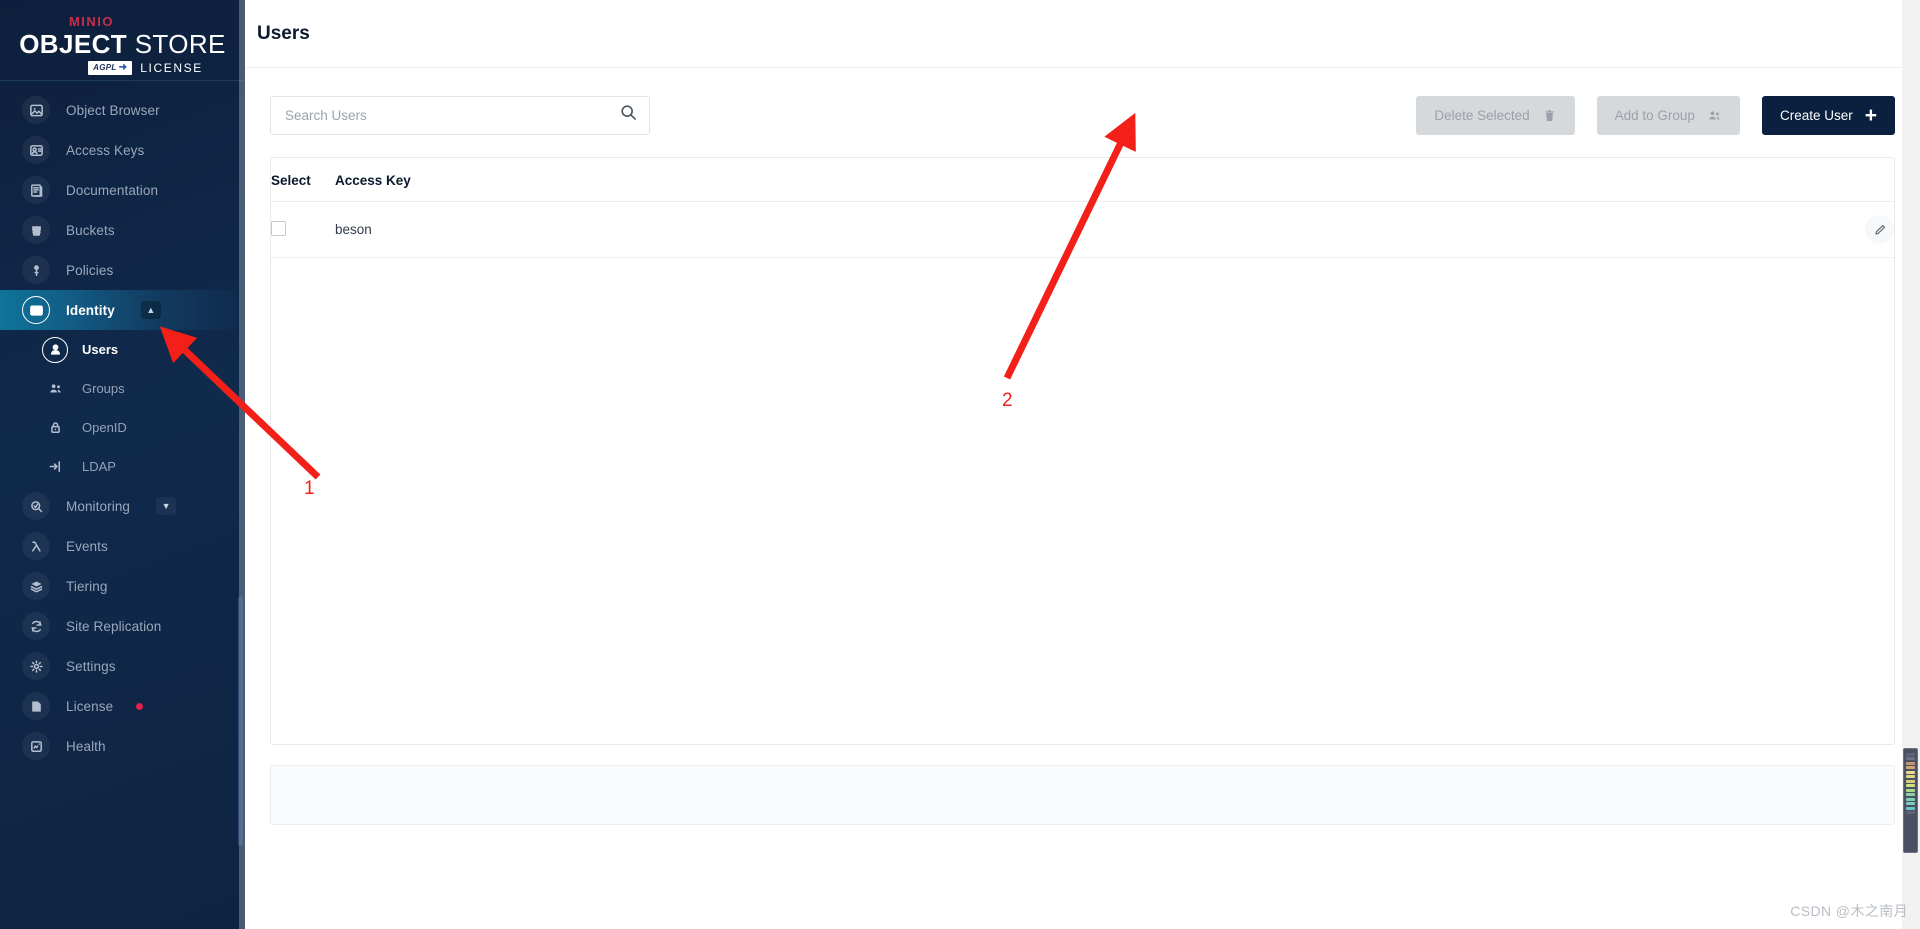 The image size is (1920, 929). What do you see at coordinates (36, 270) in the screenshot?
I see `policy-lock-icon` at bounding box center [36, 270].